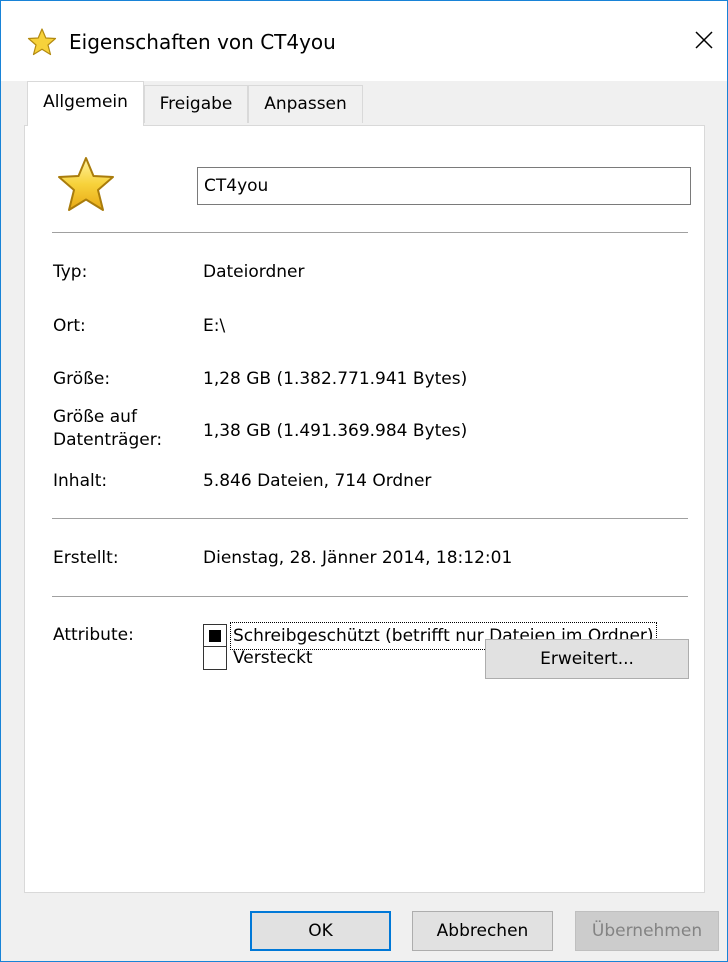 This screenshot has width=728, height=962. Describe the element at coordinates (317, 481) in the screenshot. I see `content-value: 5.846 Dateien, 714 Ordner` at that location.